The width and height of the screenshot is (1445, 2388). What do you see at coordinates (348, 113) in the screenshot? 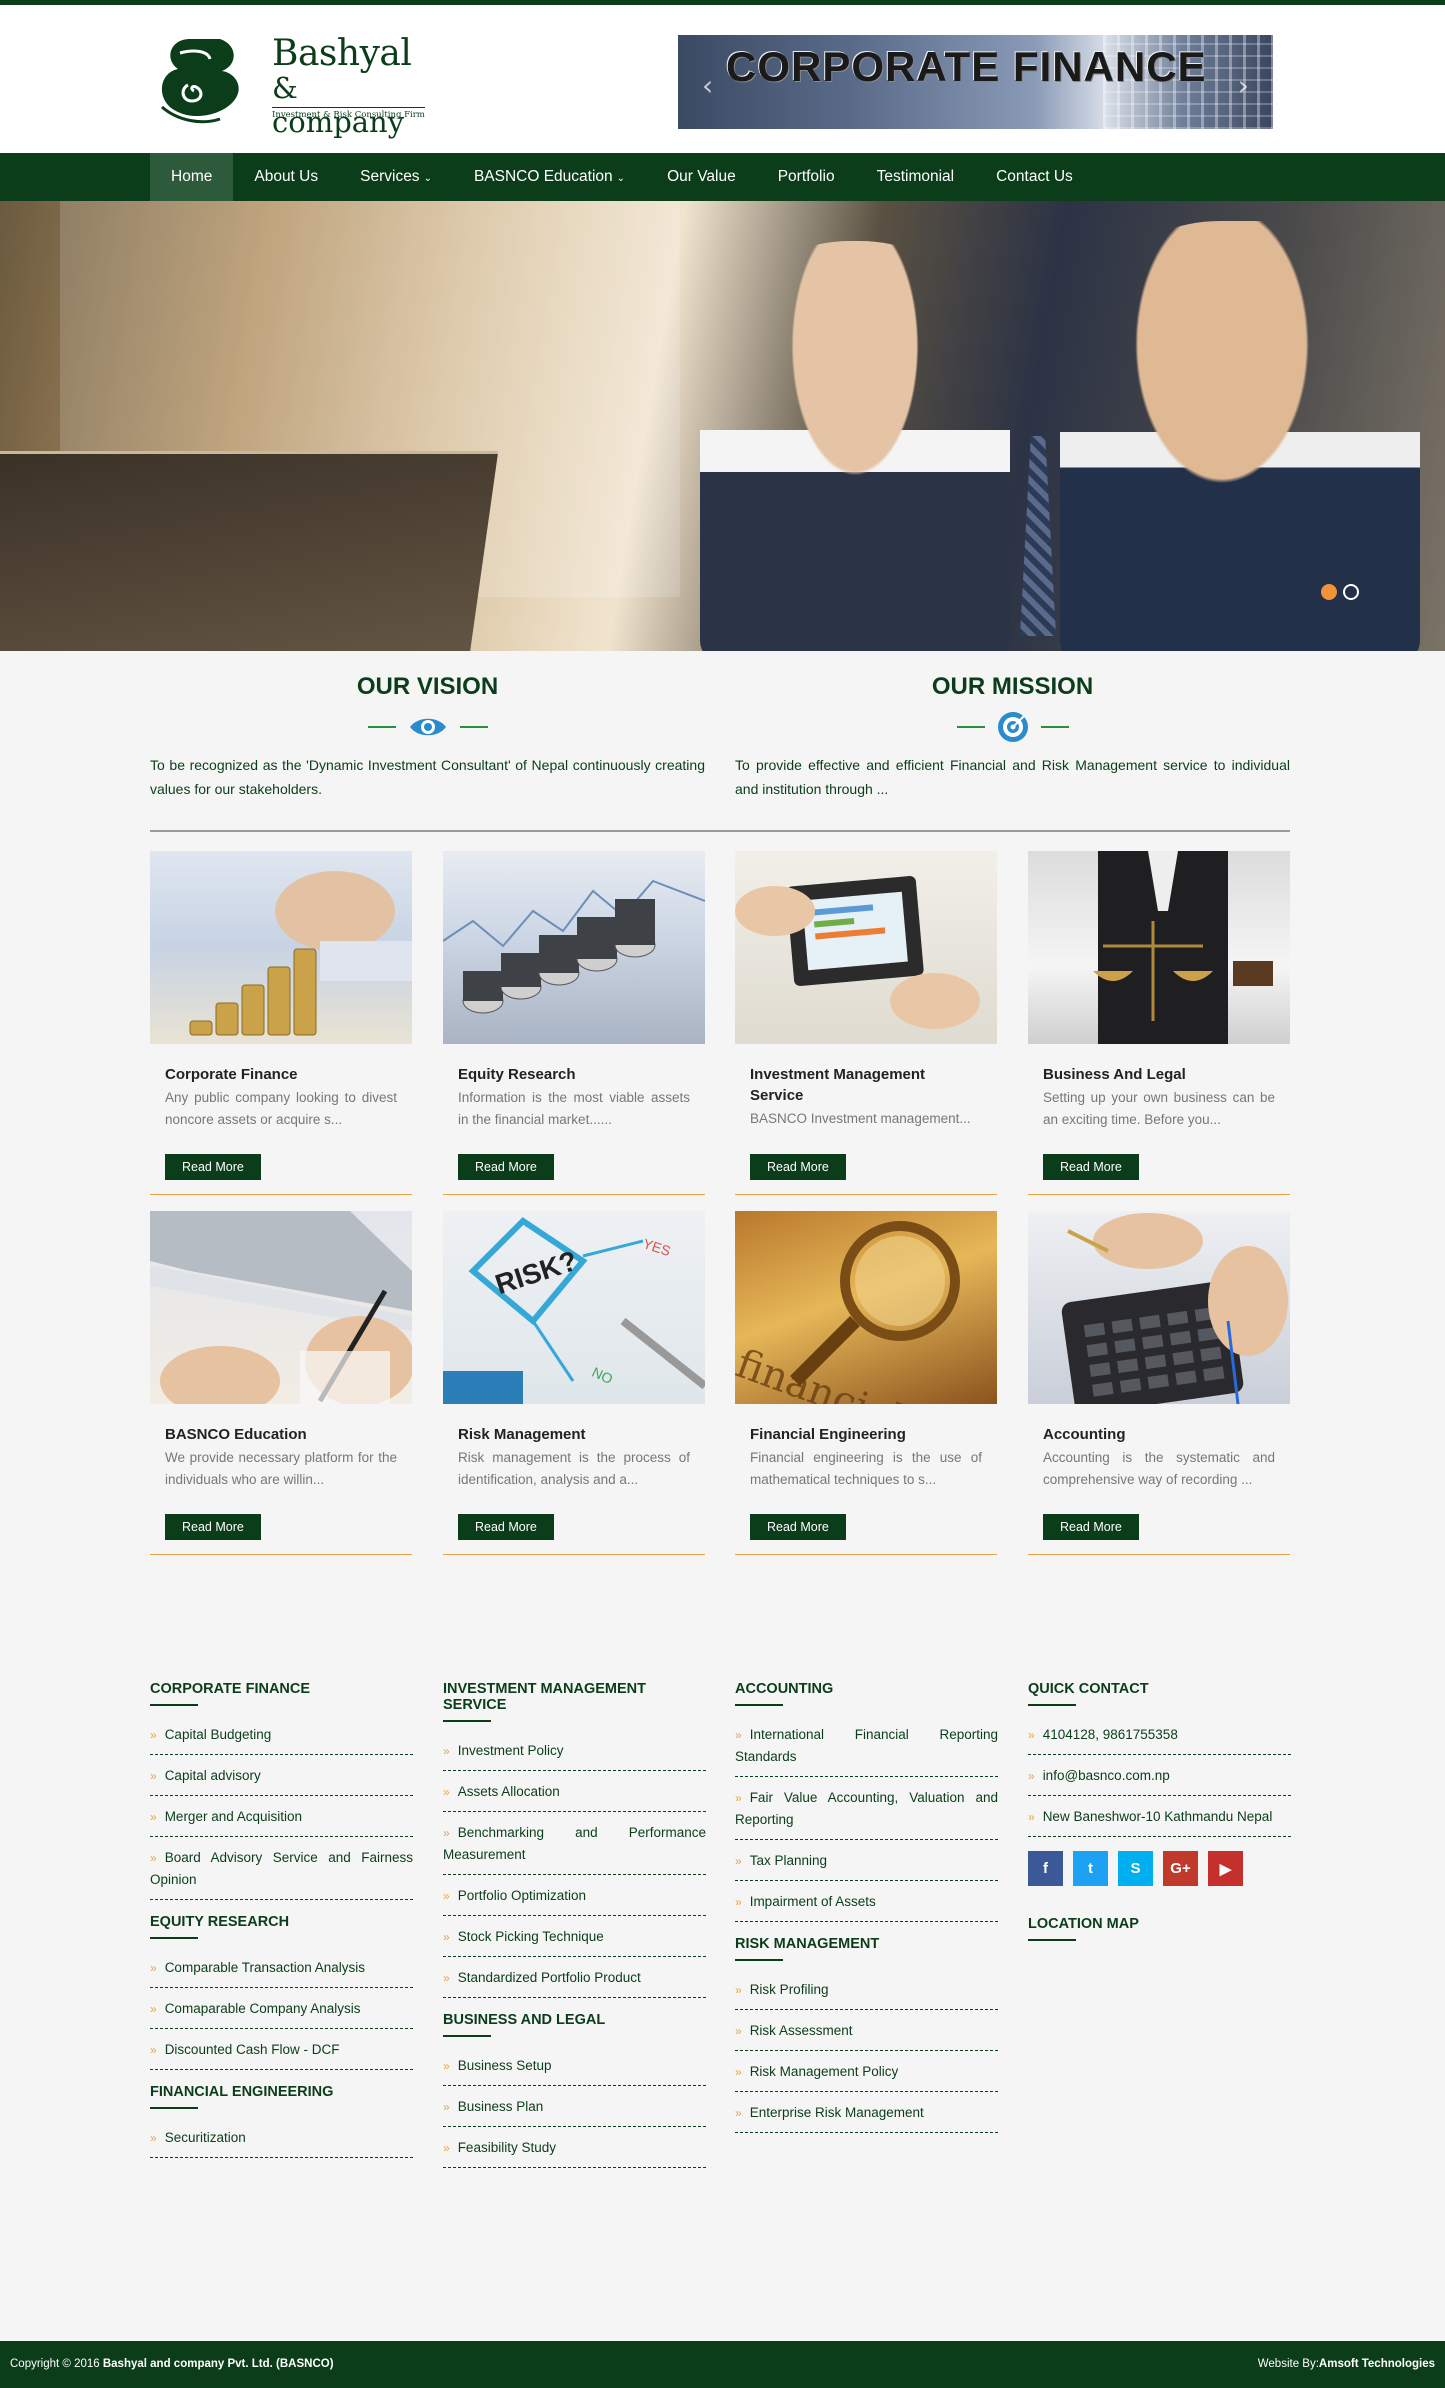
I see `brand-tagline: Investment & Risk Consulting Firm` at bounding box center [348, 113].